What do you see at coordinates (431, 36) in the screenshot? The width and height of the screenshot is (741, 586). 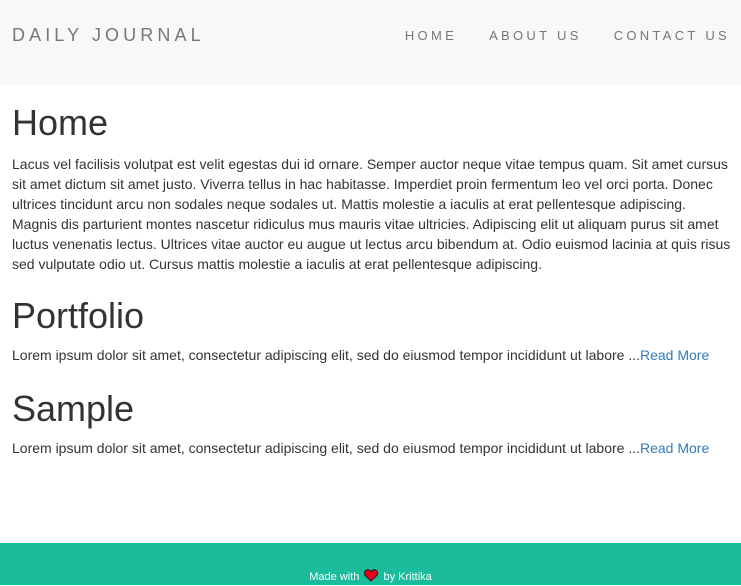 I see `nav-link-home: HOME` at bounding box center [431, 36].